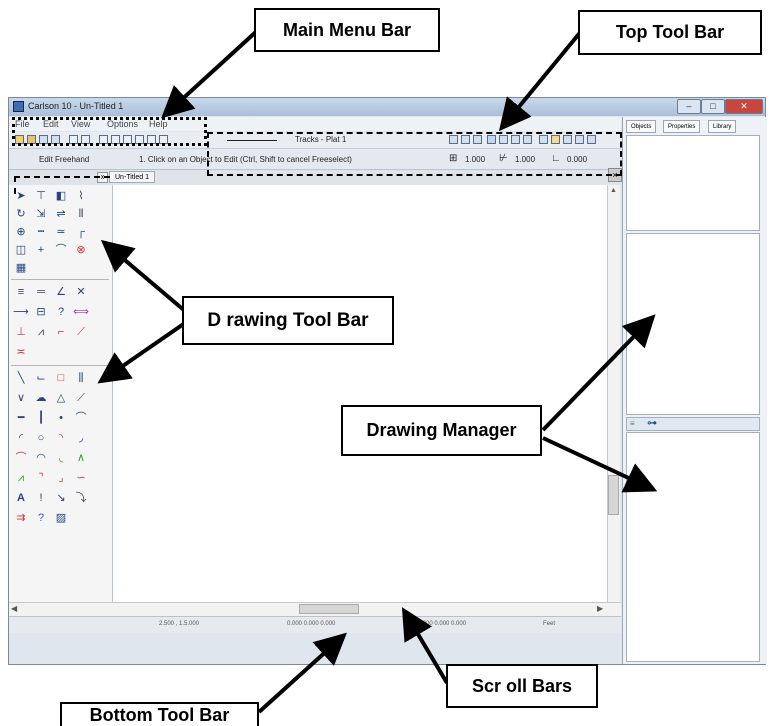  Describe the element at coordinates (693, 324) in the screenshot. I see `properties-panel` at that location.